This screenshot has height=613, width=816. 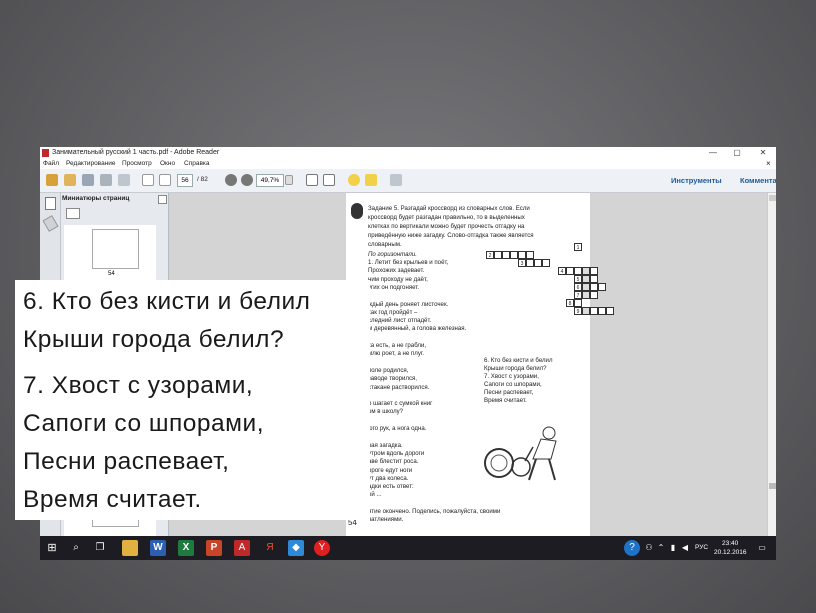 What do you see at coordinates (231, 180) in the screenshot?
I see `zoom-out-icon` at bounding box center [231, 180].